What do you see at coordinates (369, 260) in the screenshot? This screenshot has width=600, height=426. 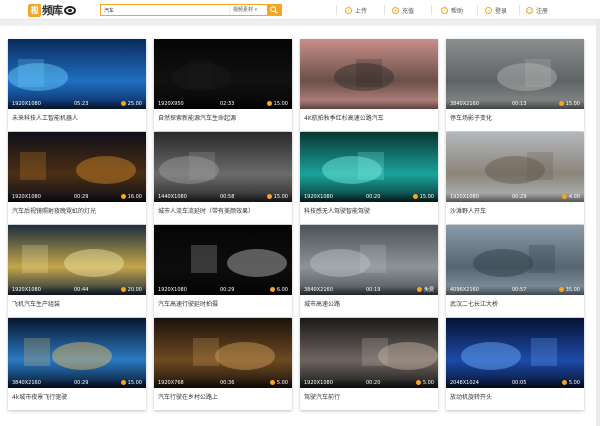 I see `video-thumbnail: 3840X2160 00:19 免费` at bounding box center [369, 260].